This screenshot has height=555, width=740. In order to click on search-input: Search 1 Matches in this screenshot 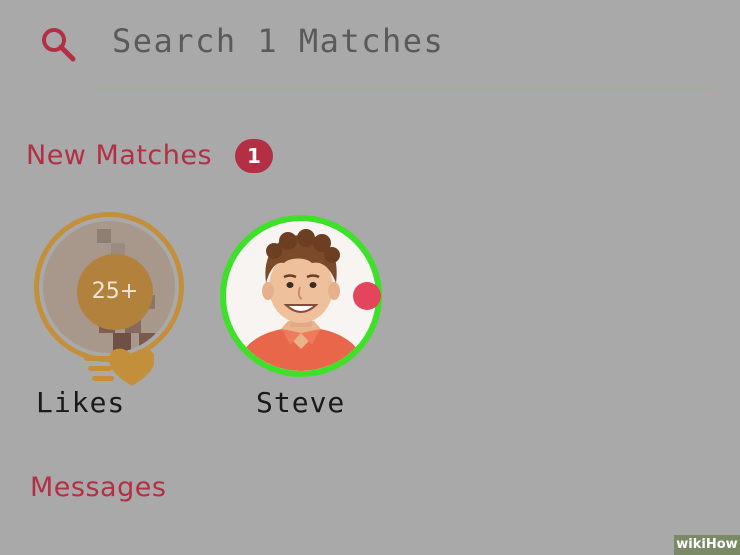, I will do `click(278, 41)`.